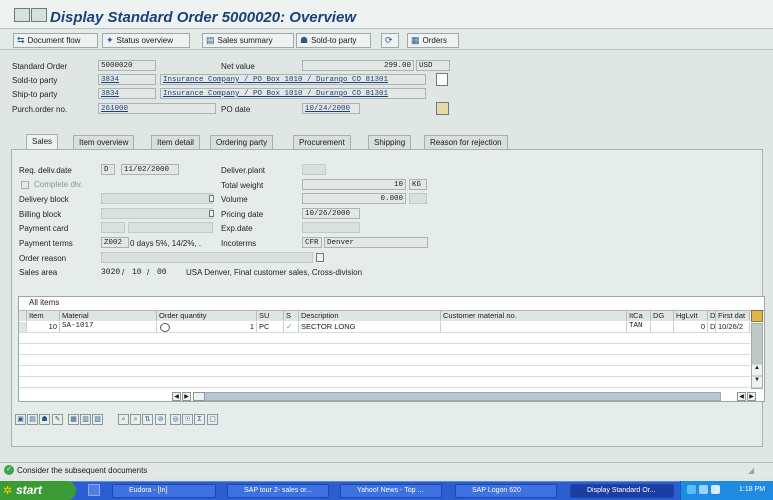 This screenshot has height=500, width=773. I want to click on table-settings-icon, so click(757, 316).